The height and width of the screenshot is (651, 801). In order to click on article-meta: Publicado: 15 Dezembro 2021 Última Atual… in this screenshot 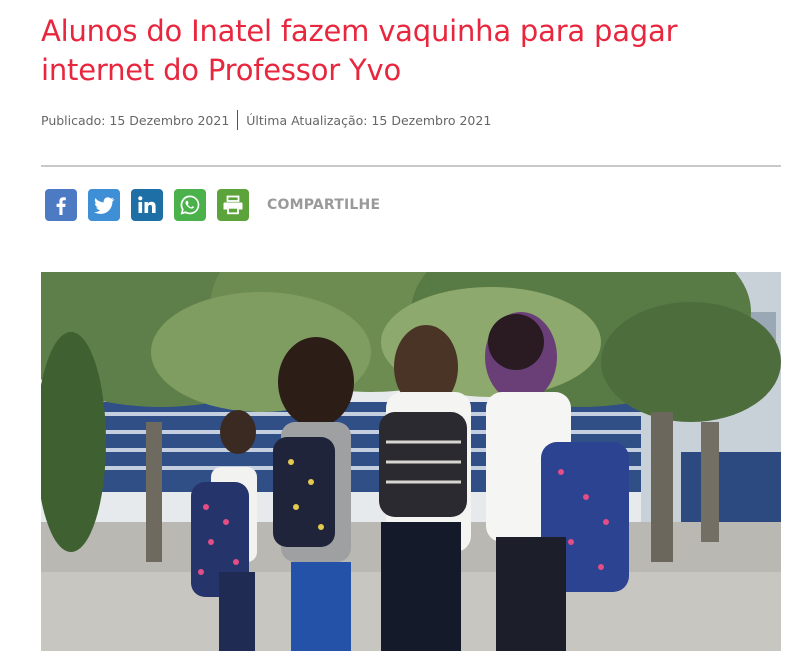, I will do `click(266, 120)`.